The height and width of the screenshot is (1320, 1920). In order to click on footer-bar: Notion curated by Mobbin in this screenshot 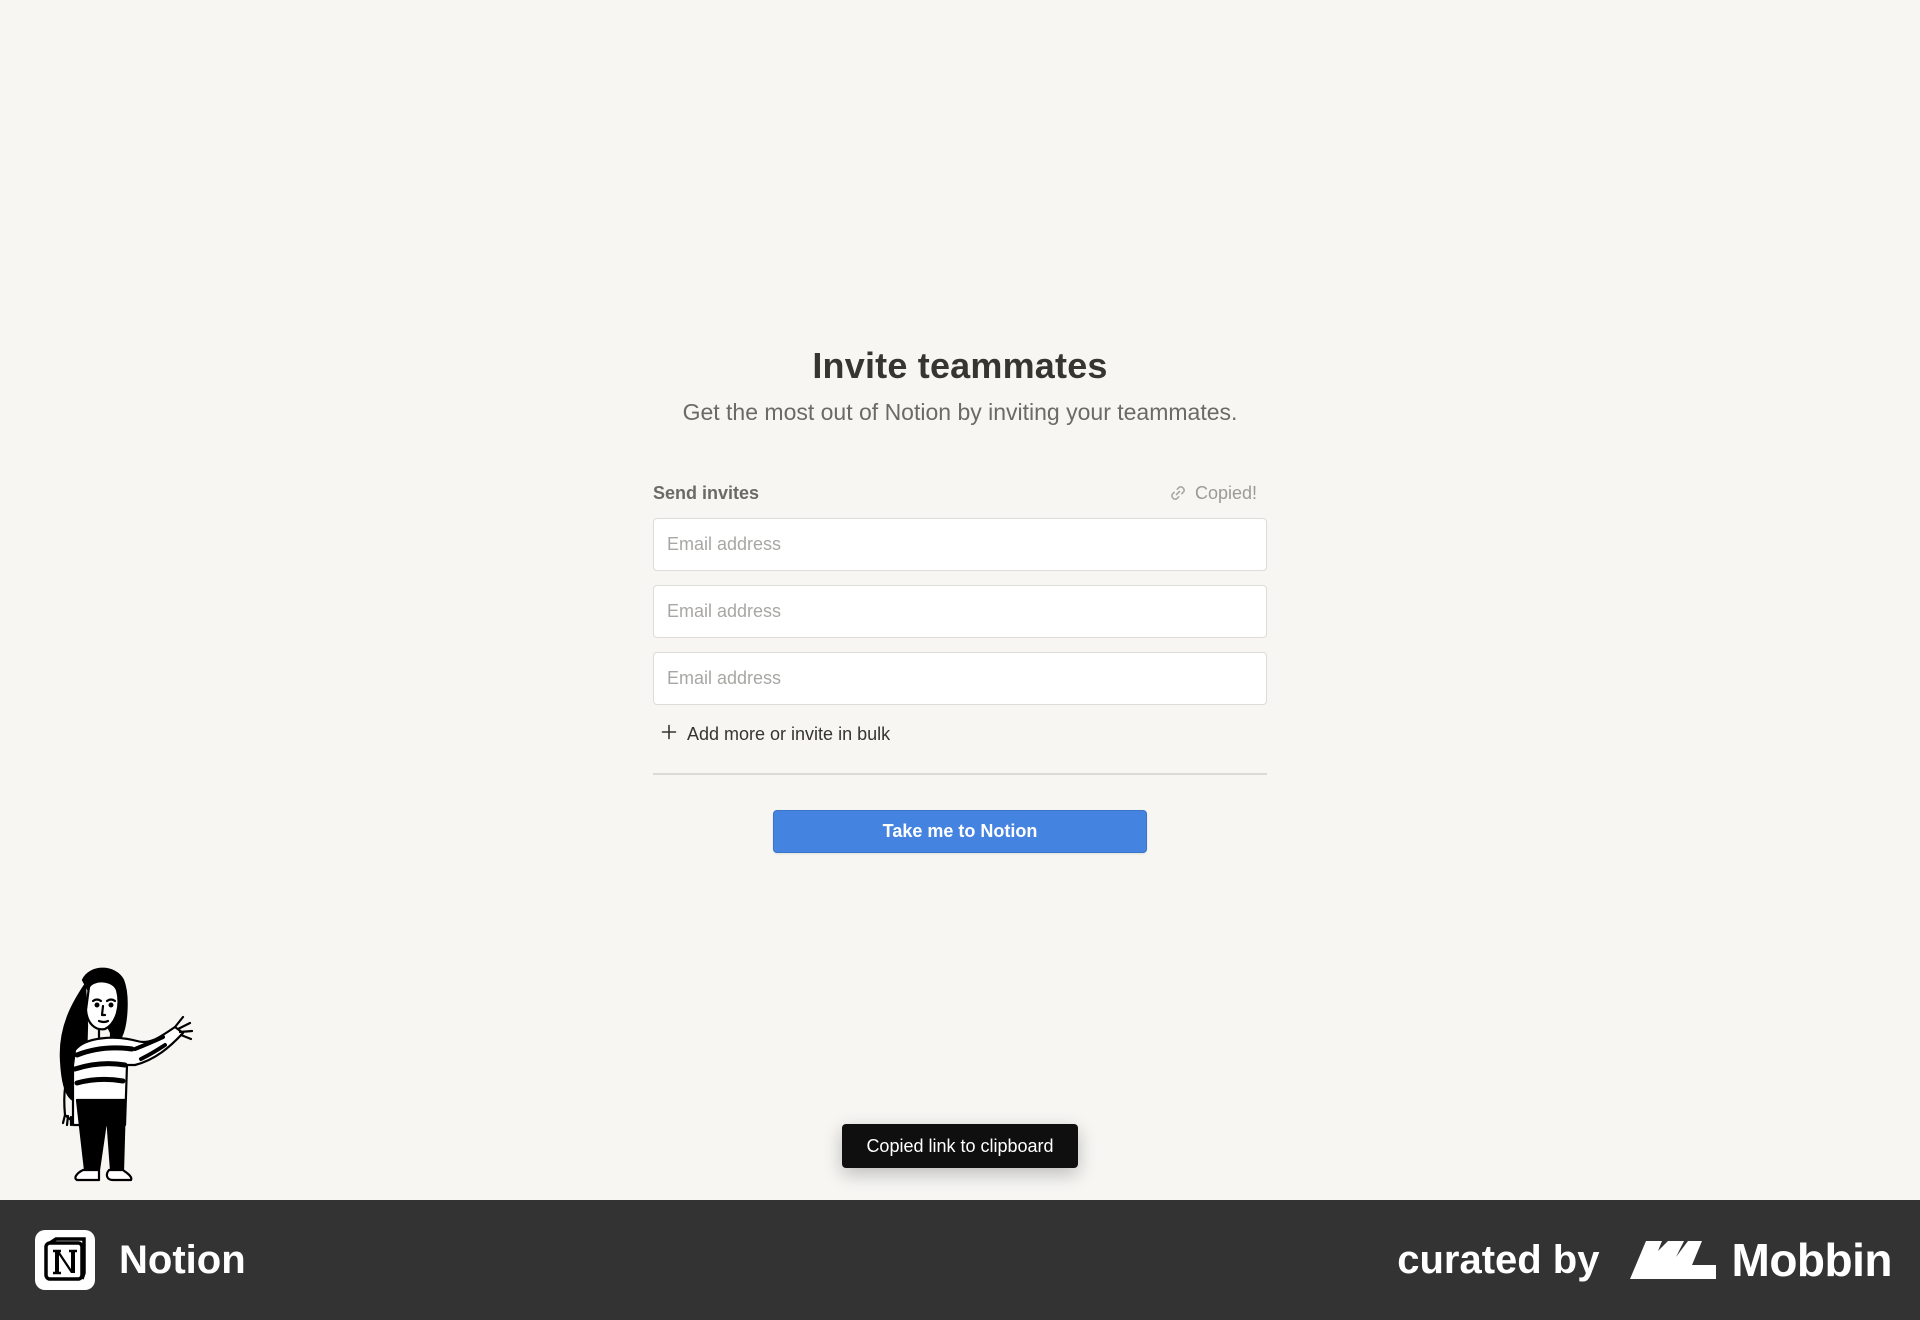, I will do `click(960, 1260)`.